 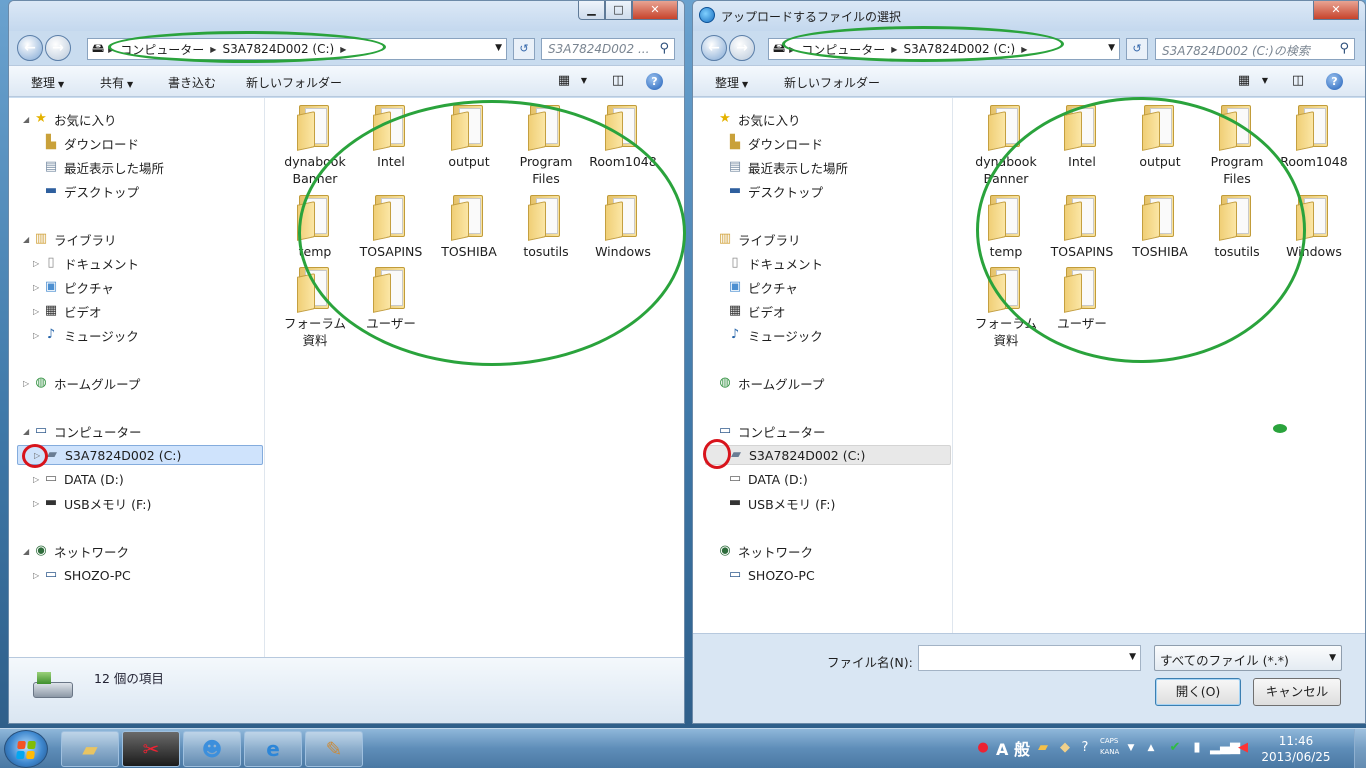 What do you see at coordinates (315, 227) in the screenshot?
I see `folder-item: temp` at bounding box center [315, 227].